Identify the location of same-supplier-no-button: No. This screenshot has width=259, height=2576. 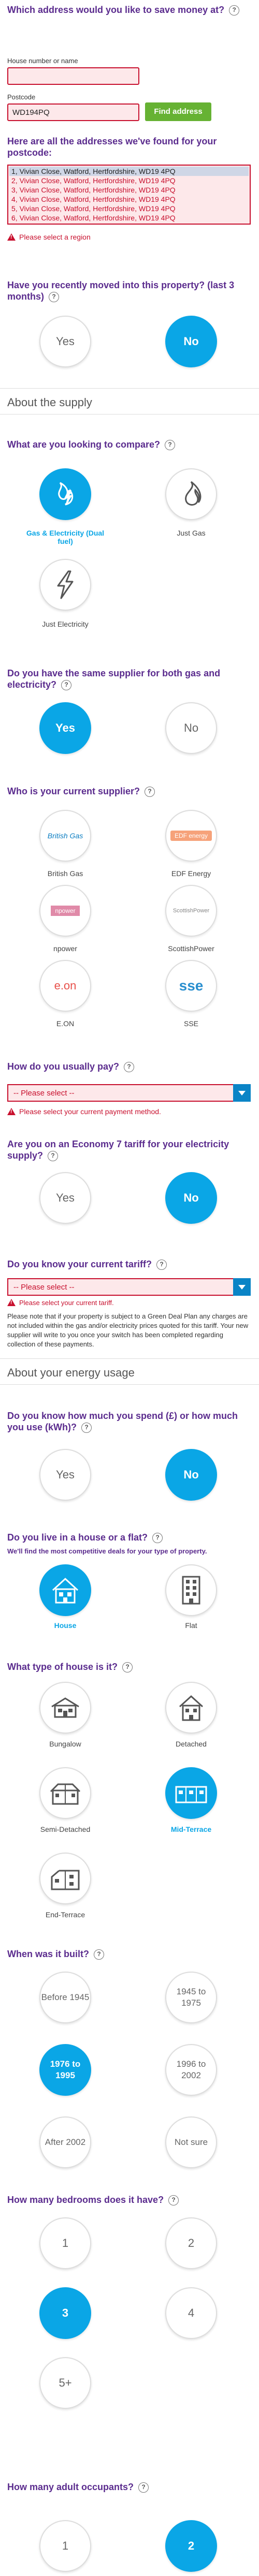
(191, 728).